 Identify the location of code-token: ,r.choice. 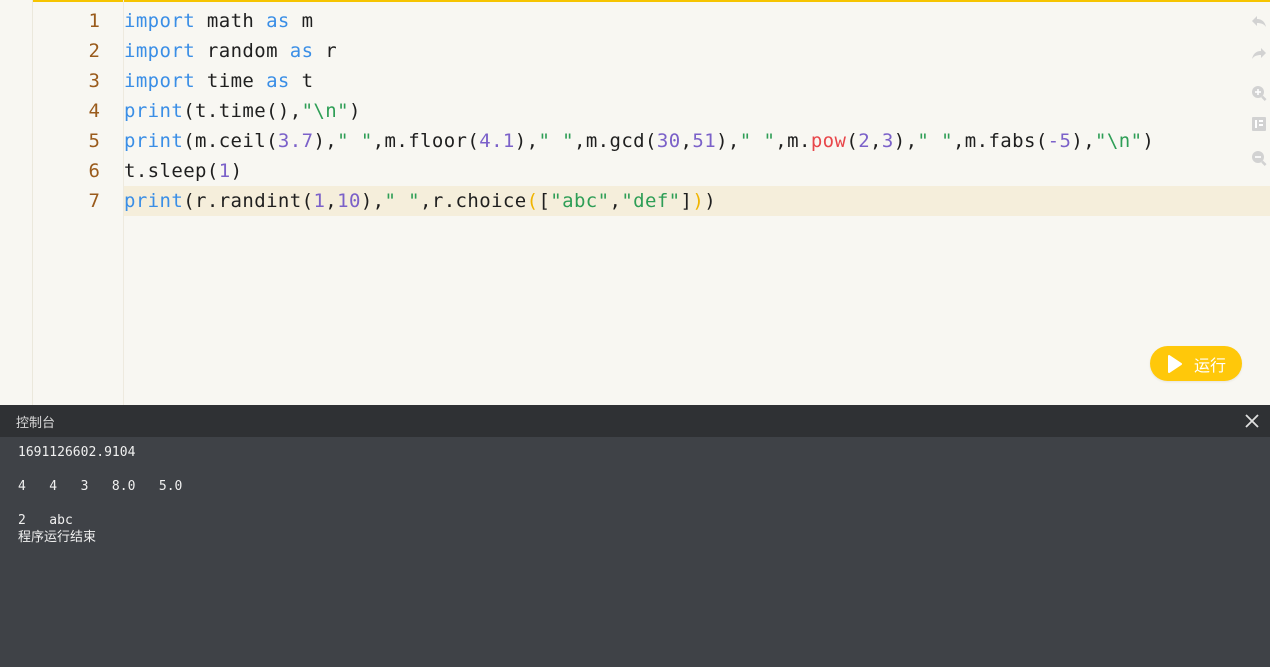
(473, 201).